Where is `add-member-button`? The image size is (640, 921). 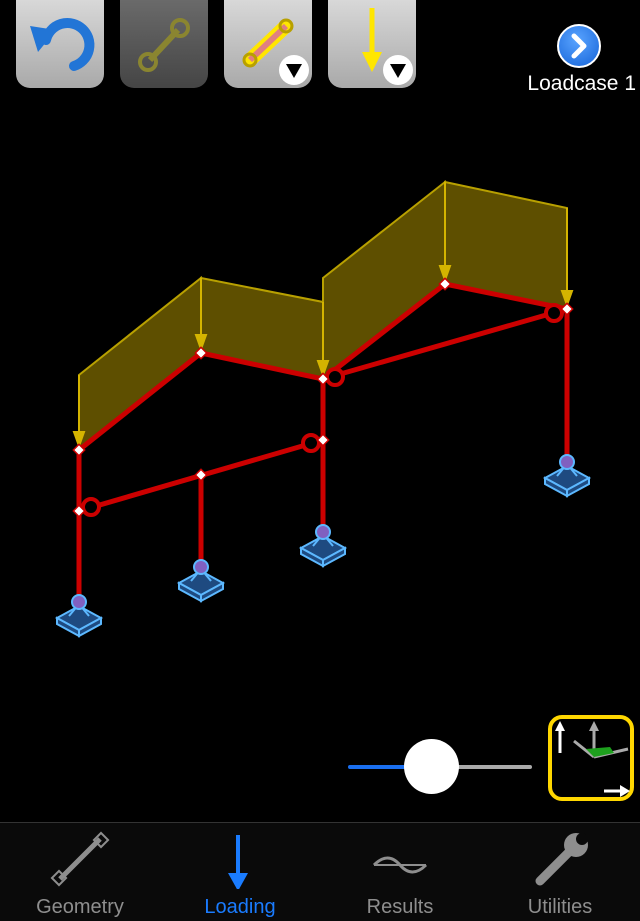 add-member-button is located at coordinates (164, 44).